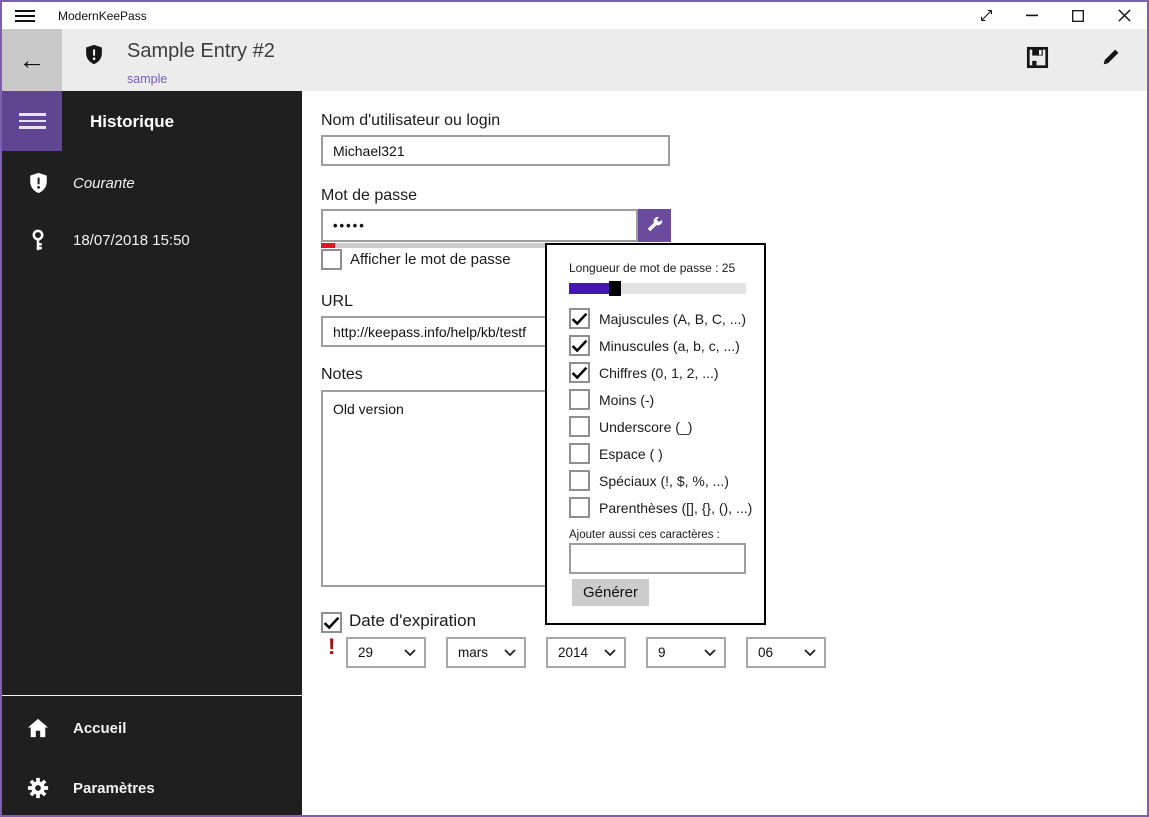 This screenshot has width=1149, height=817. What do you see at coordinates (479, 225) in the screenshot?
I see `password-input` at bounding box center [479, 225].